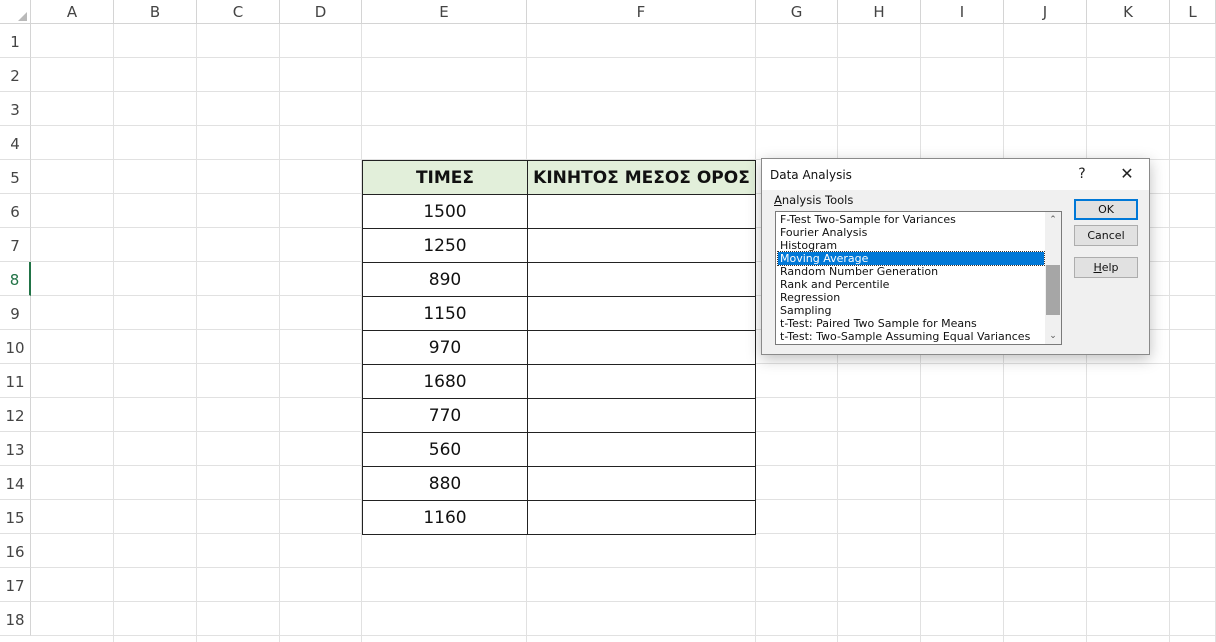 The height and width of the screenshot is (642, 1216). I want to click on row-header-11: 11, so click(15, 381).